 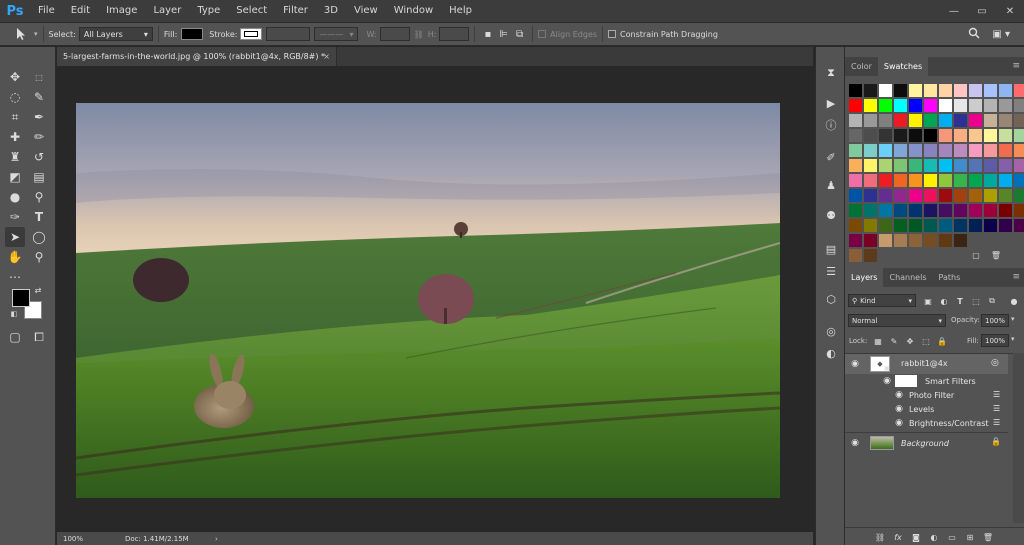 What do you see at coordinates (288, 34) in the screenshot?
I see `stroke-width-field` at bounding box center [288, 34].